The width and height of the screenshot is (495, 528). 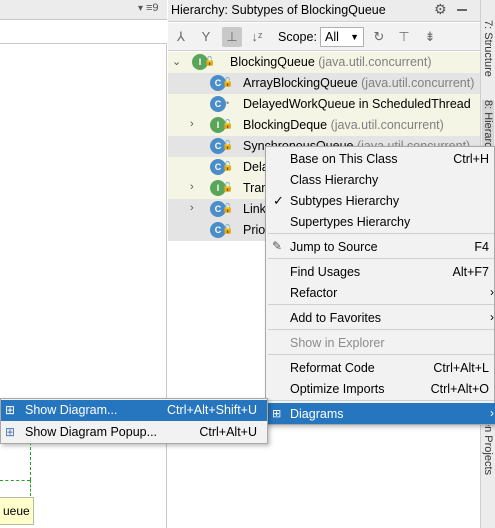 What do you see at coordinates (430, 37) in the screenshot?
I see `expand-all-icon: ⇟` at bounding box center [430, 37].